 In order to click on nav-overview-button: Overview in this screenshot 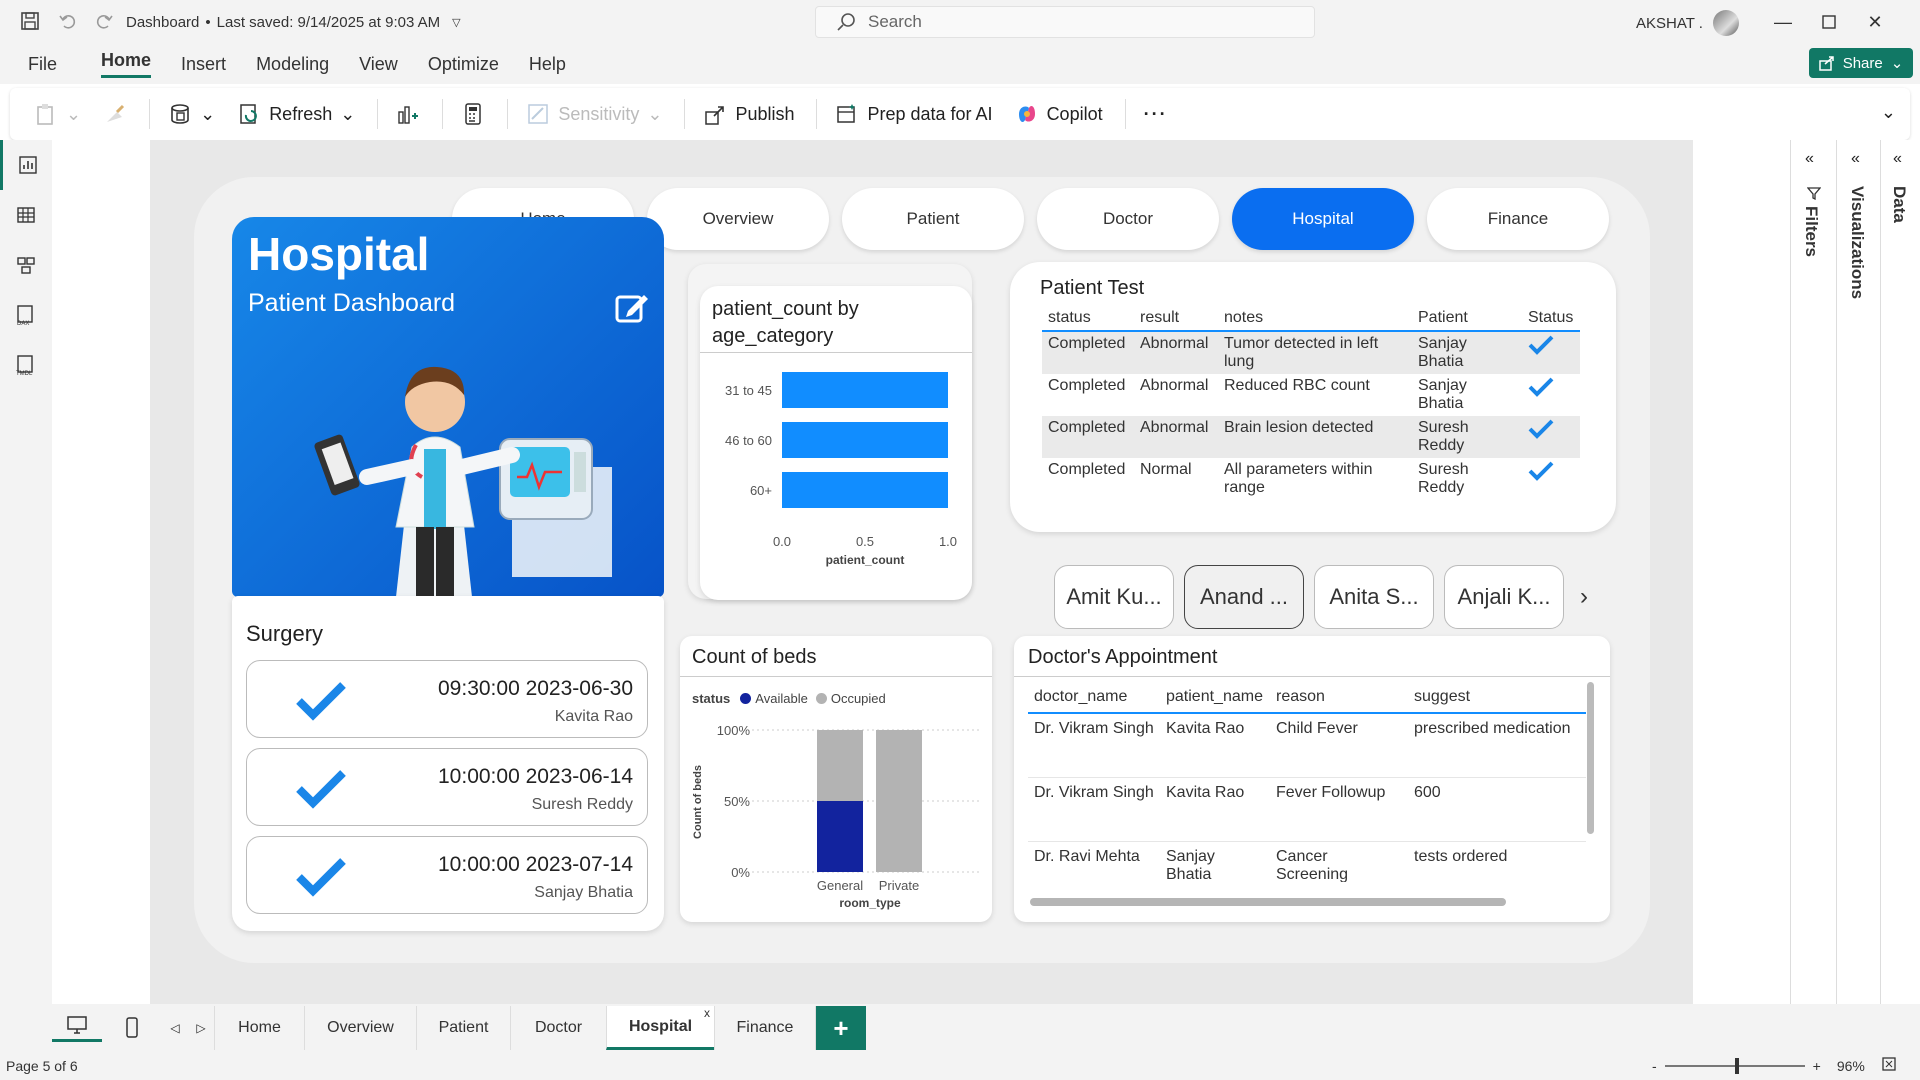, I will do `click(738, 219)`.